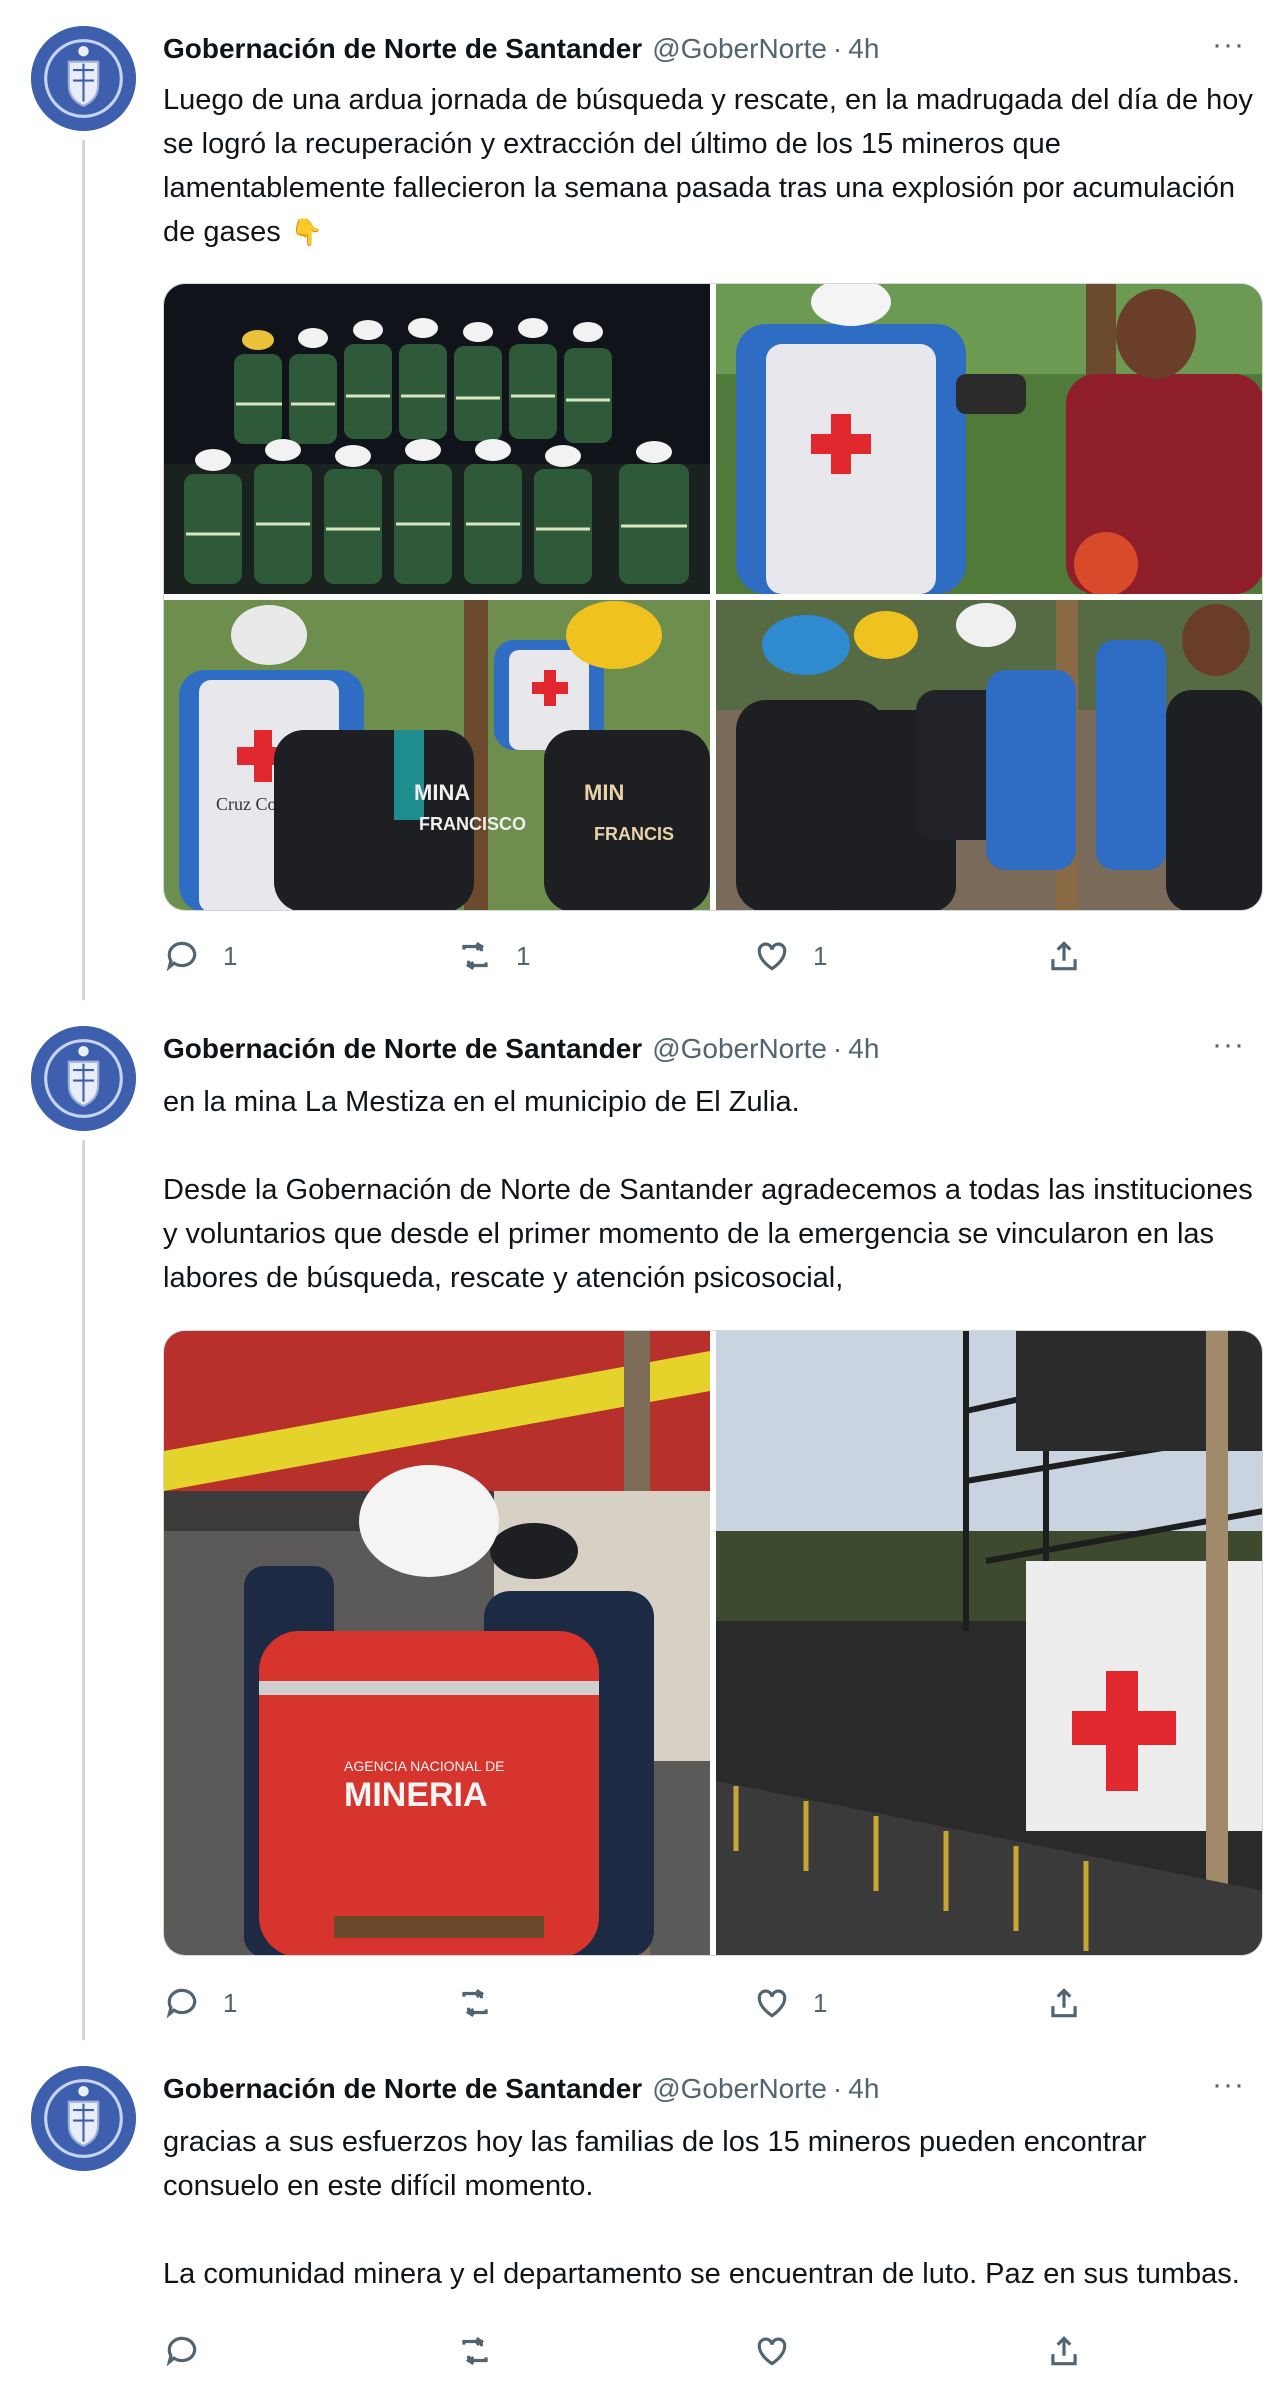 This screenshot has width=1280, height=2387. Describe the element at coordinates (472, 824) in the screenshot. I see `shirt-label-2: FRANCISCO` at that location.